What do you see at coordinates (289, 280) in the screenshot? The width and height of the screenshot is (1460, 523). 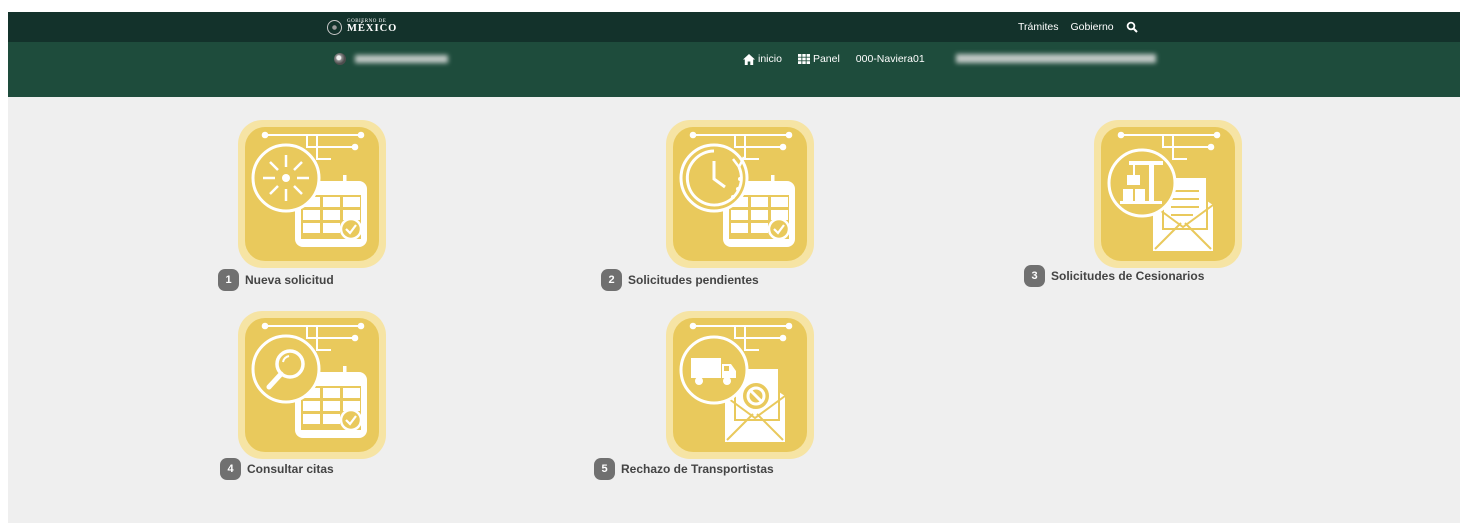 I see `tile-label: Nueva solicitud` at bounding box center [289, 280].